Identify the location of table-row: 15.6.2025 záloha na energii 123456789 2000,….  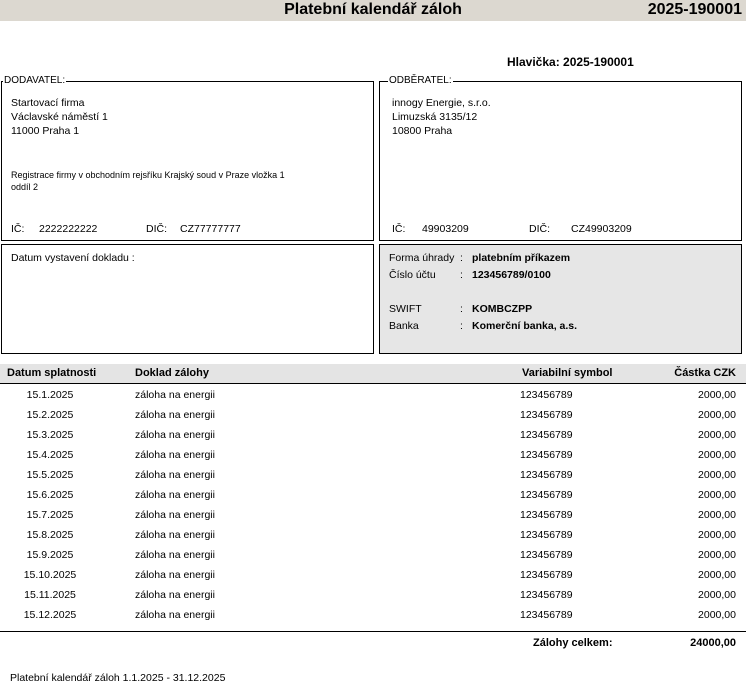
(373, 495).